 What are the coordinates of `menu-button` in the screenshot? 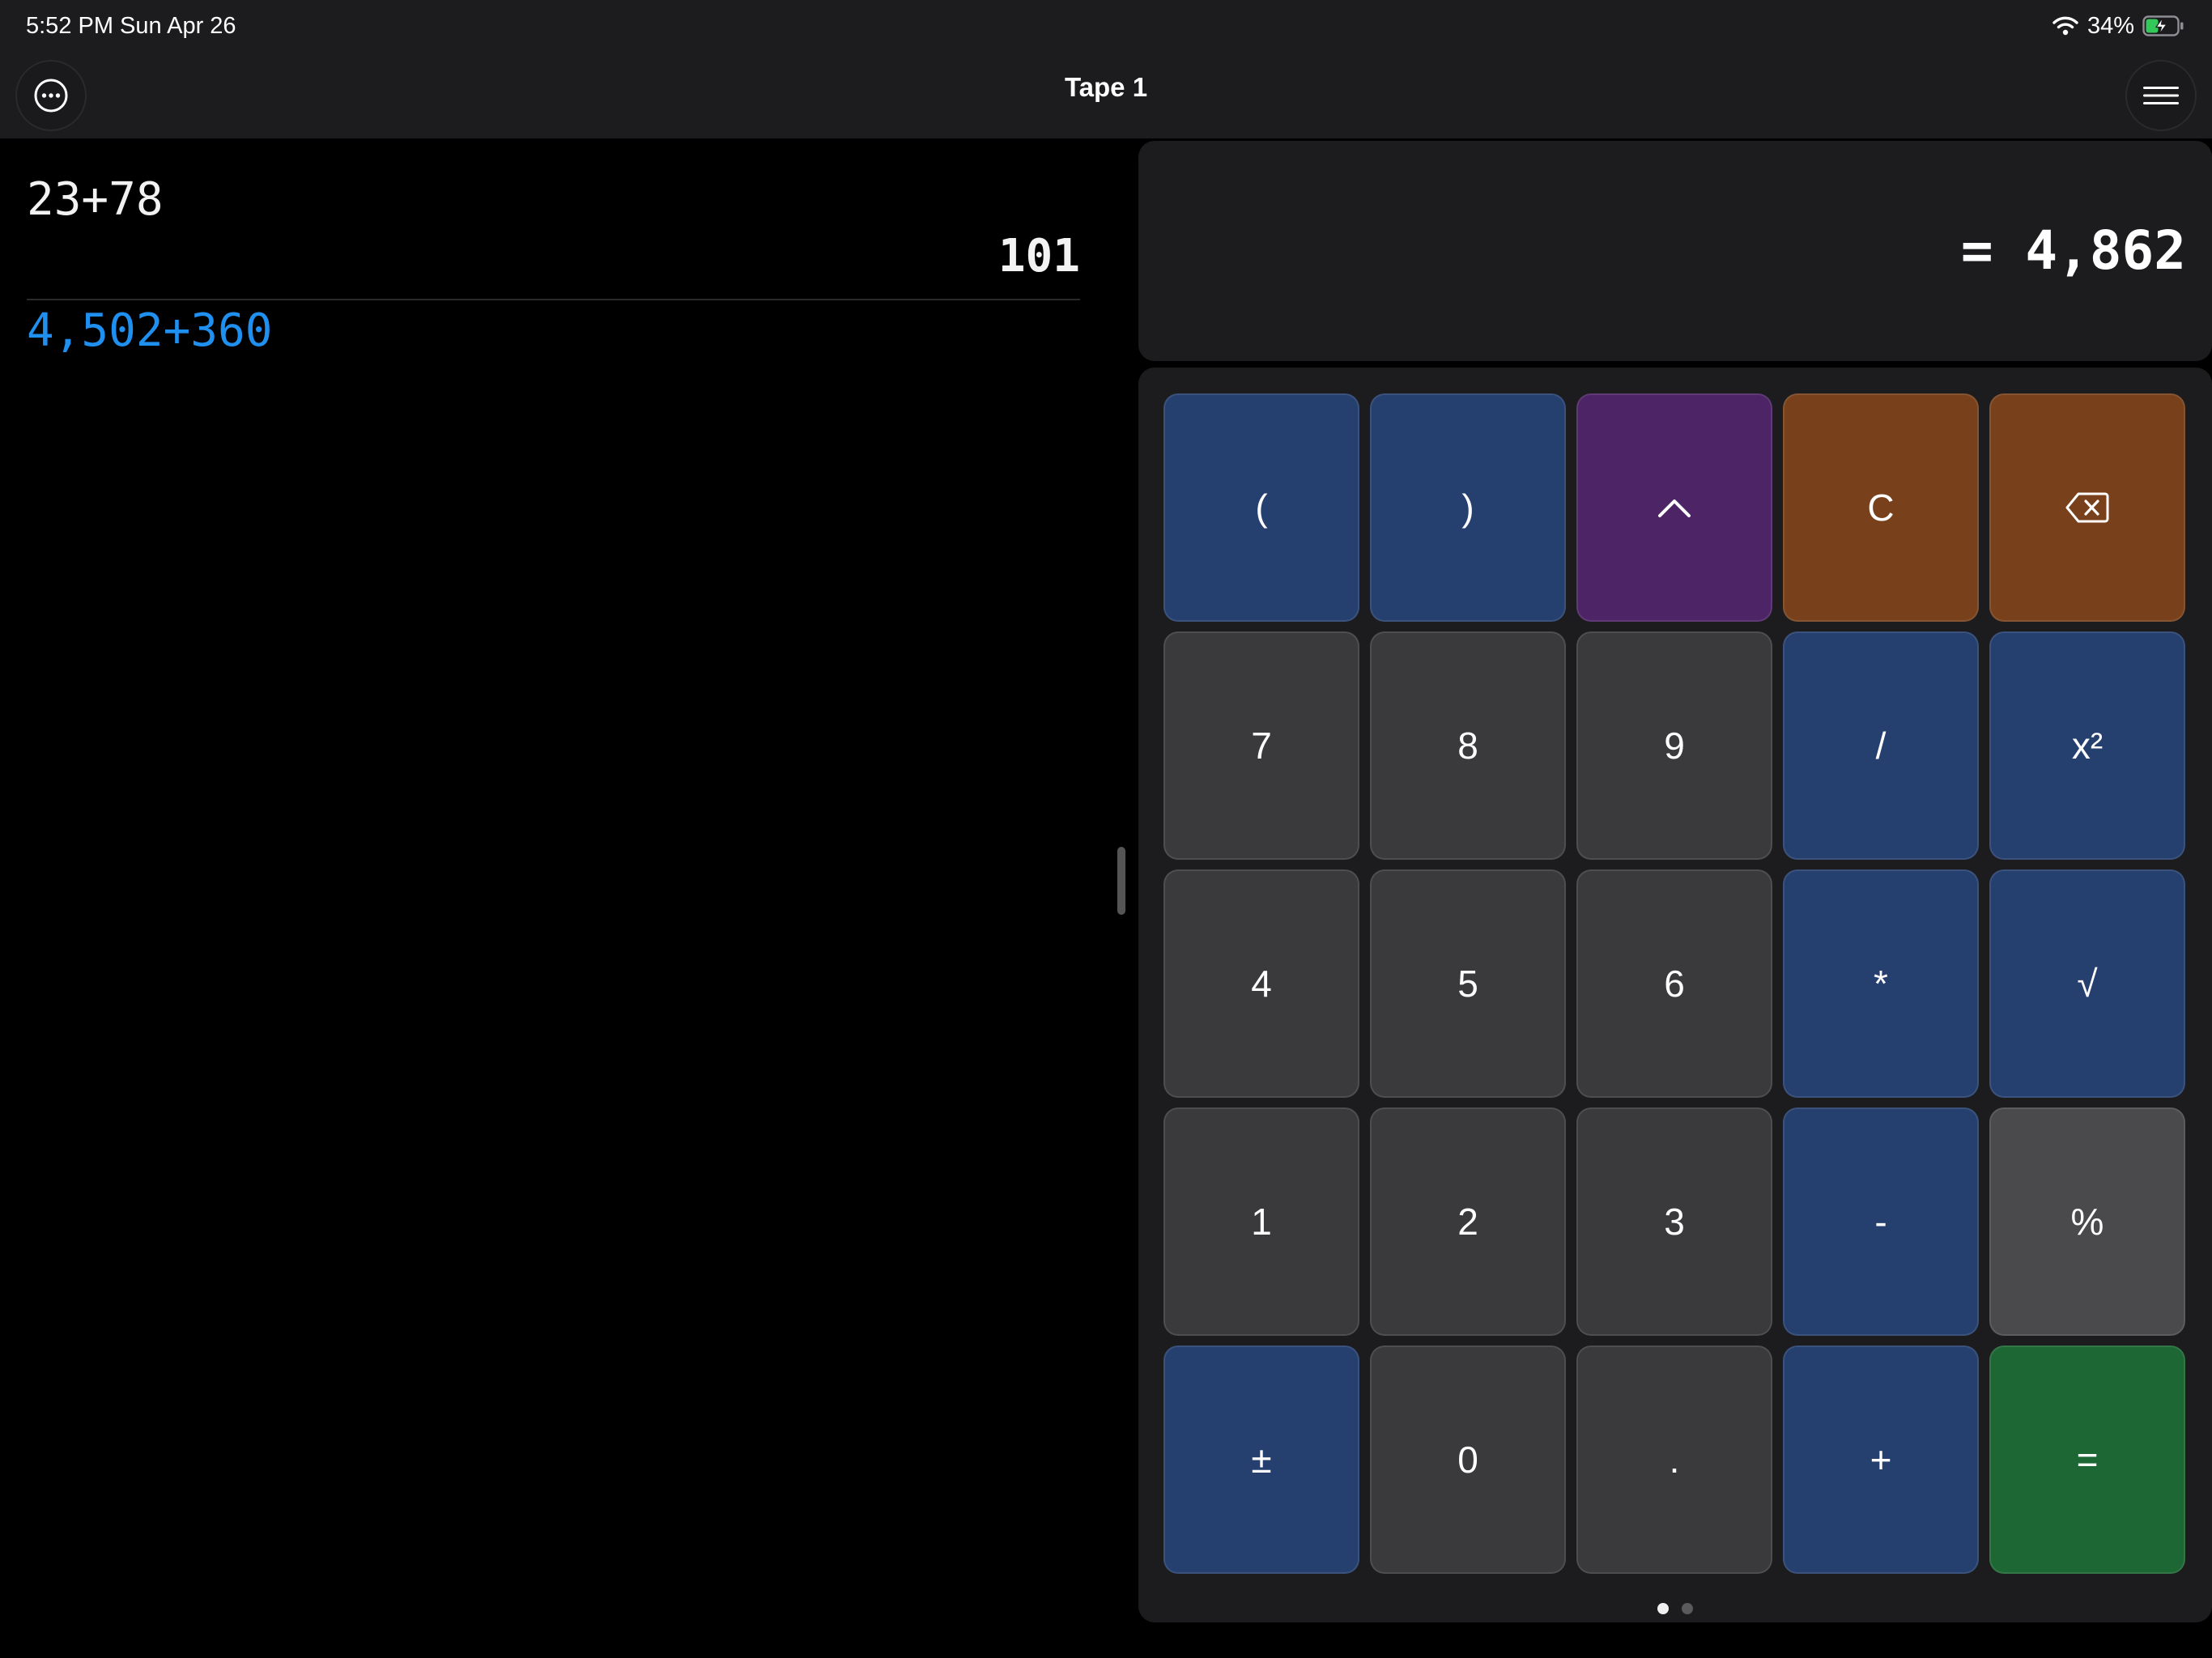 It's located at (2161, 95).